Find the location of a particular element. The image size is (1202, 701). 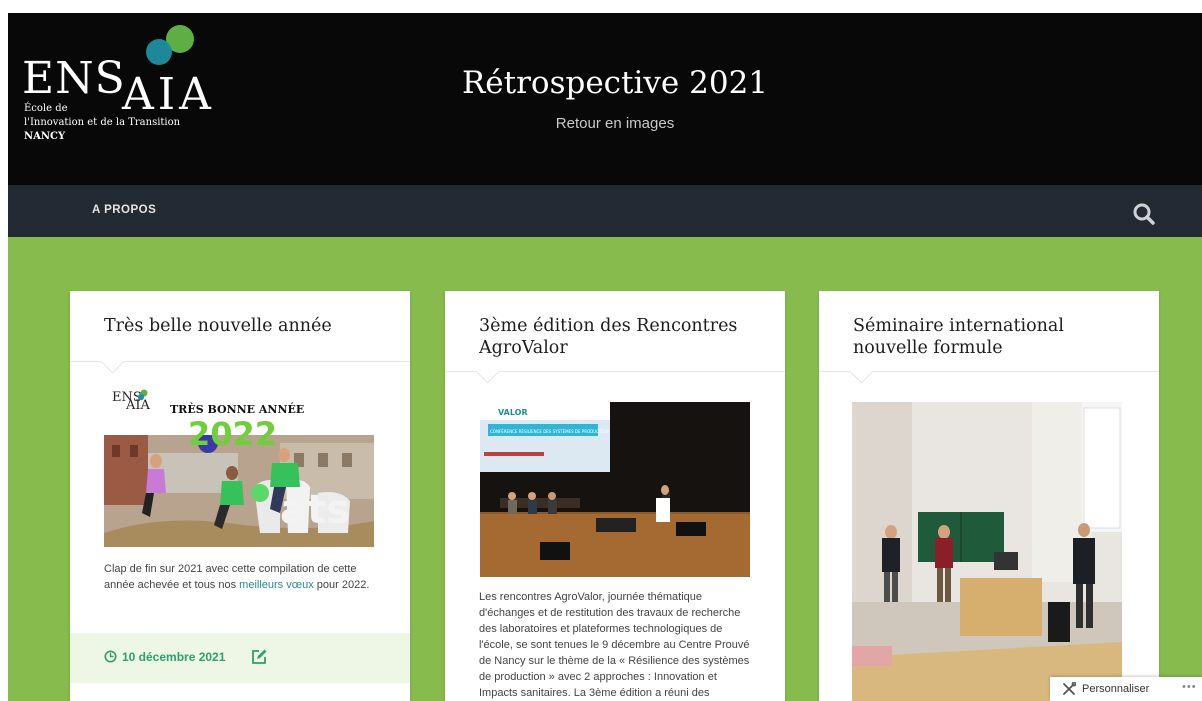

clock-icon is located at coordinates (110, 656).